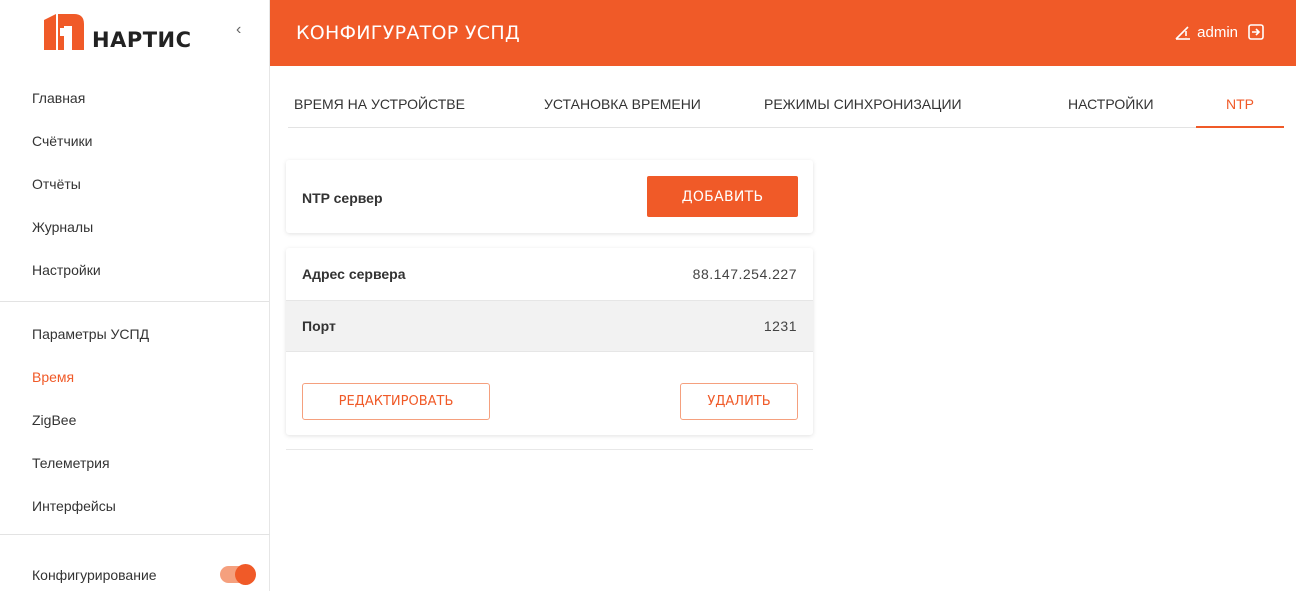 The image size is (1296, 591). Describe the element at coordinates (549, 326) in the screenshot. I see `server-port-row: Порт 1231` at that location.